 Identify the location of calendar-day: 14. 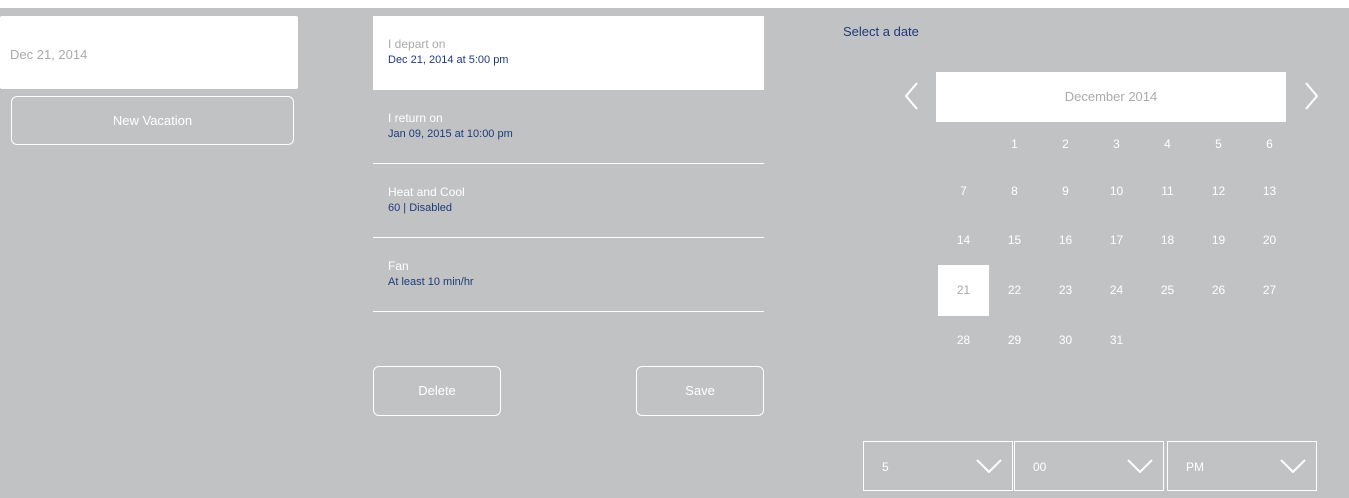
(963, 240).